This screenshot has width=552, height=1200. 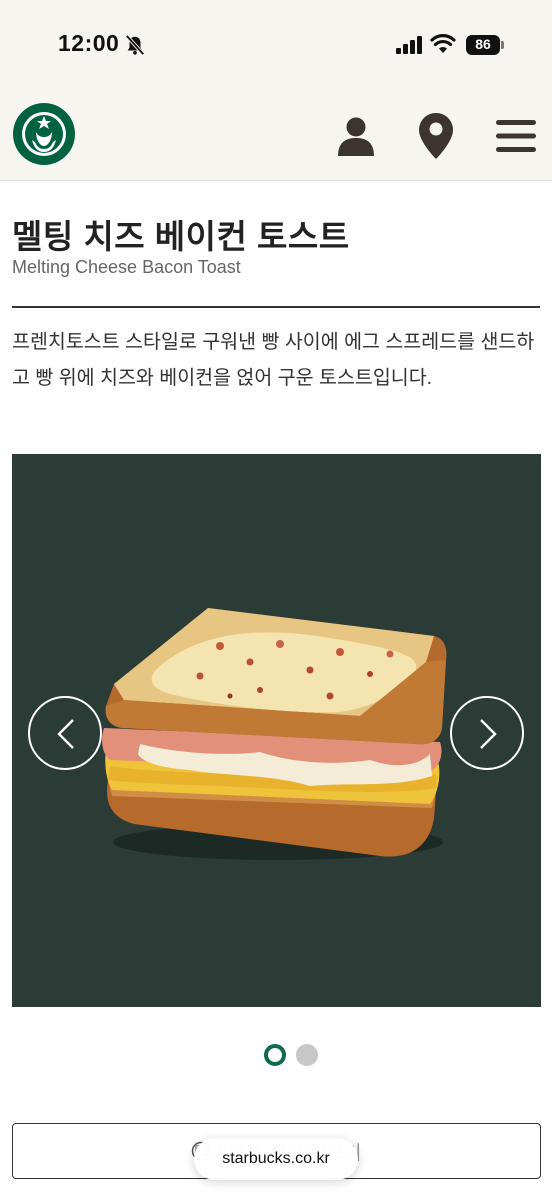 I want to click on bell-off-icon, so click(x=135, y=45).